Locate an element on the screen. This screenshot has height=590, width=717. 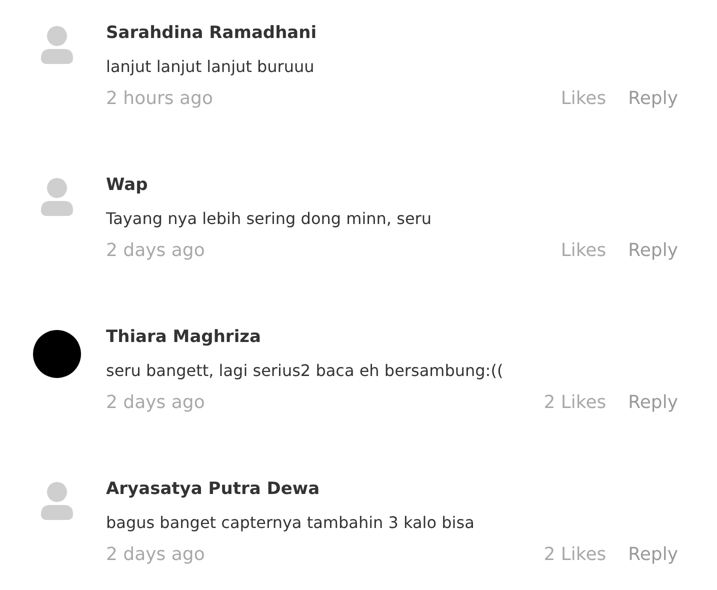
comment-text: bagus banget capternya tambahin 3 kalo bisa is located at coordinates (291, 523).